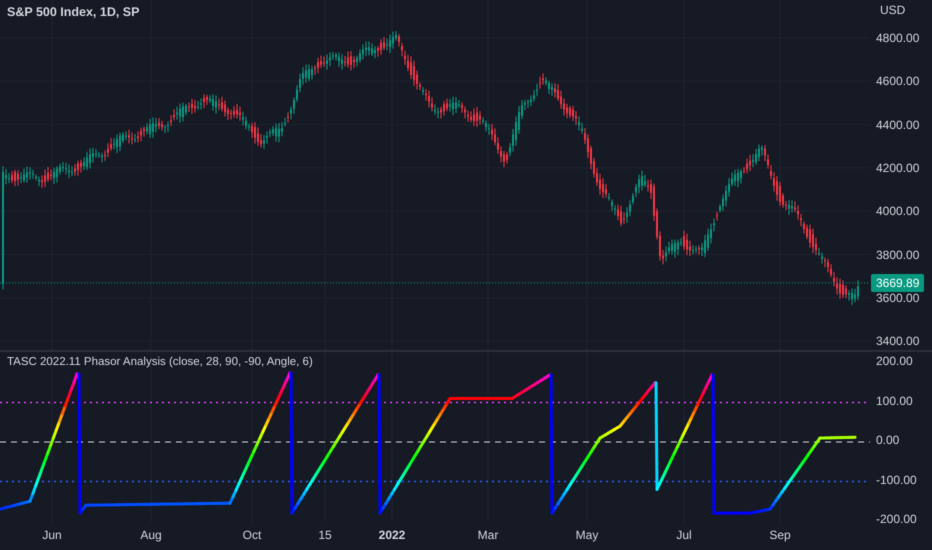 The height and width of the screenshot is (550, 932). I want to click on symbol-title: S&P 500 Index, 1D, SP, so click(73, 12).